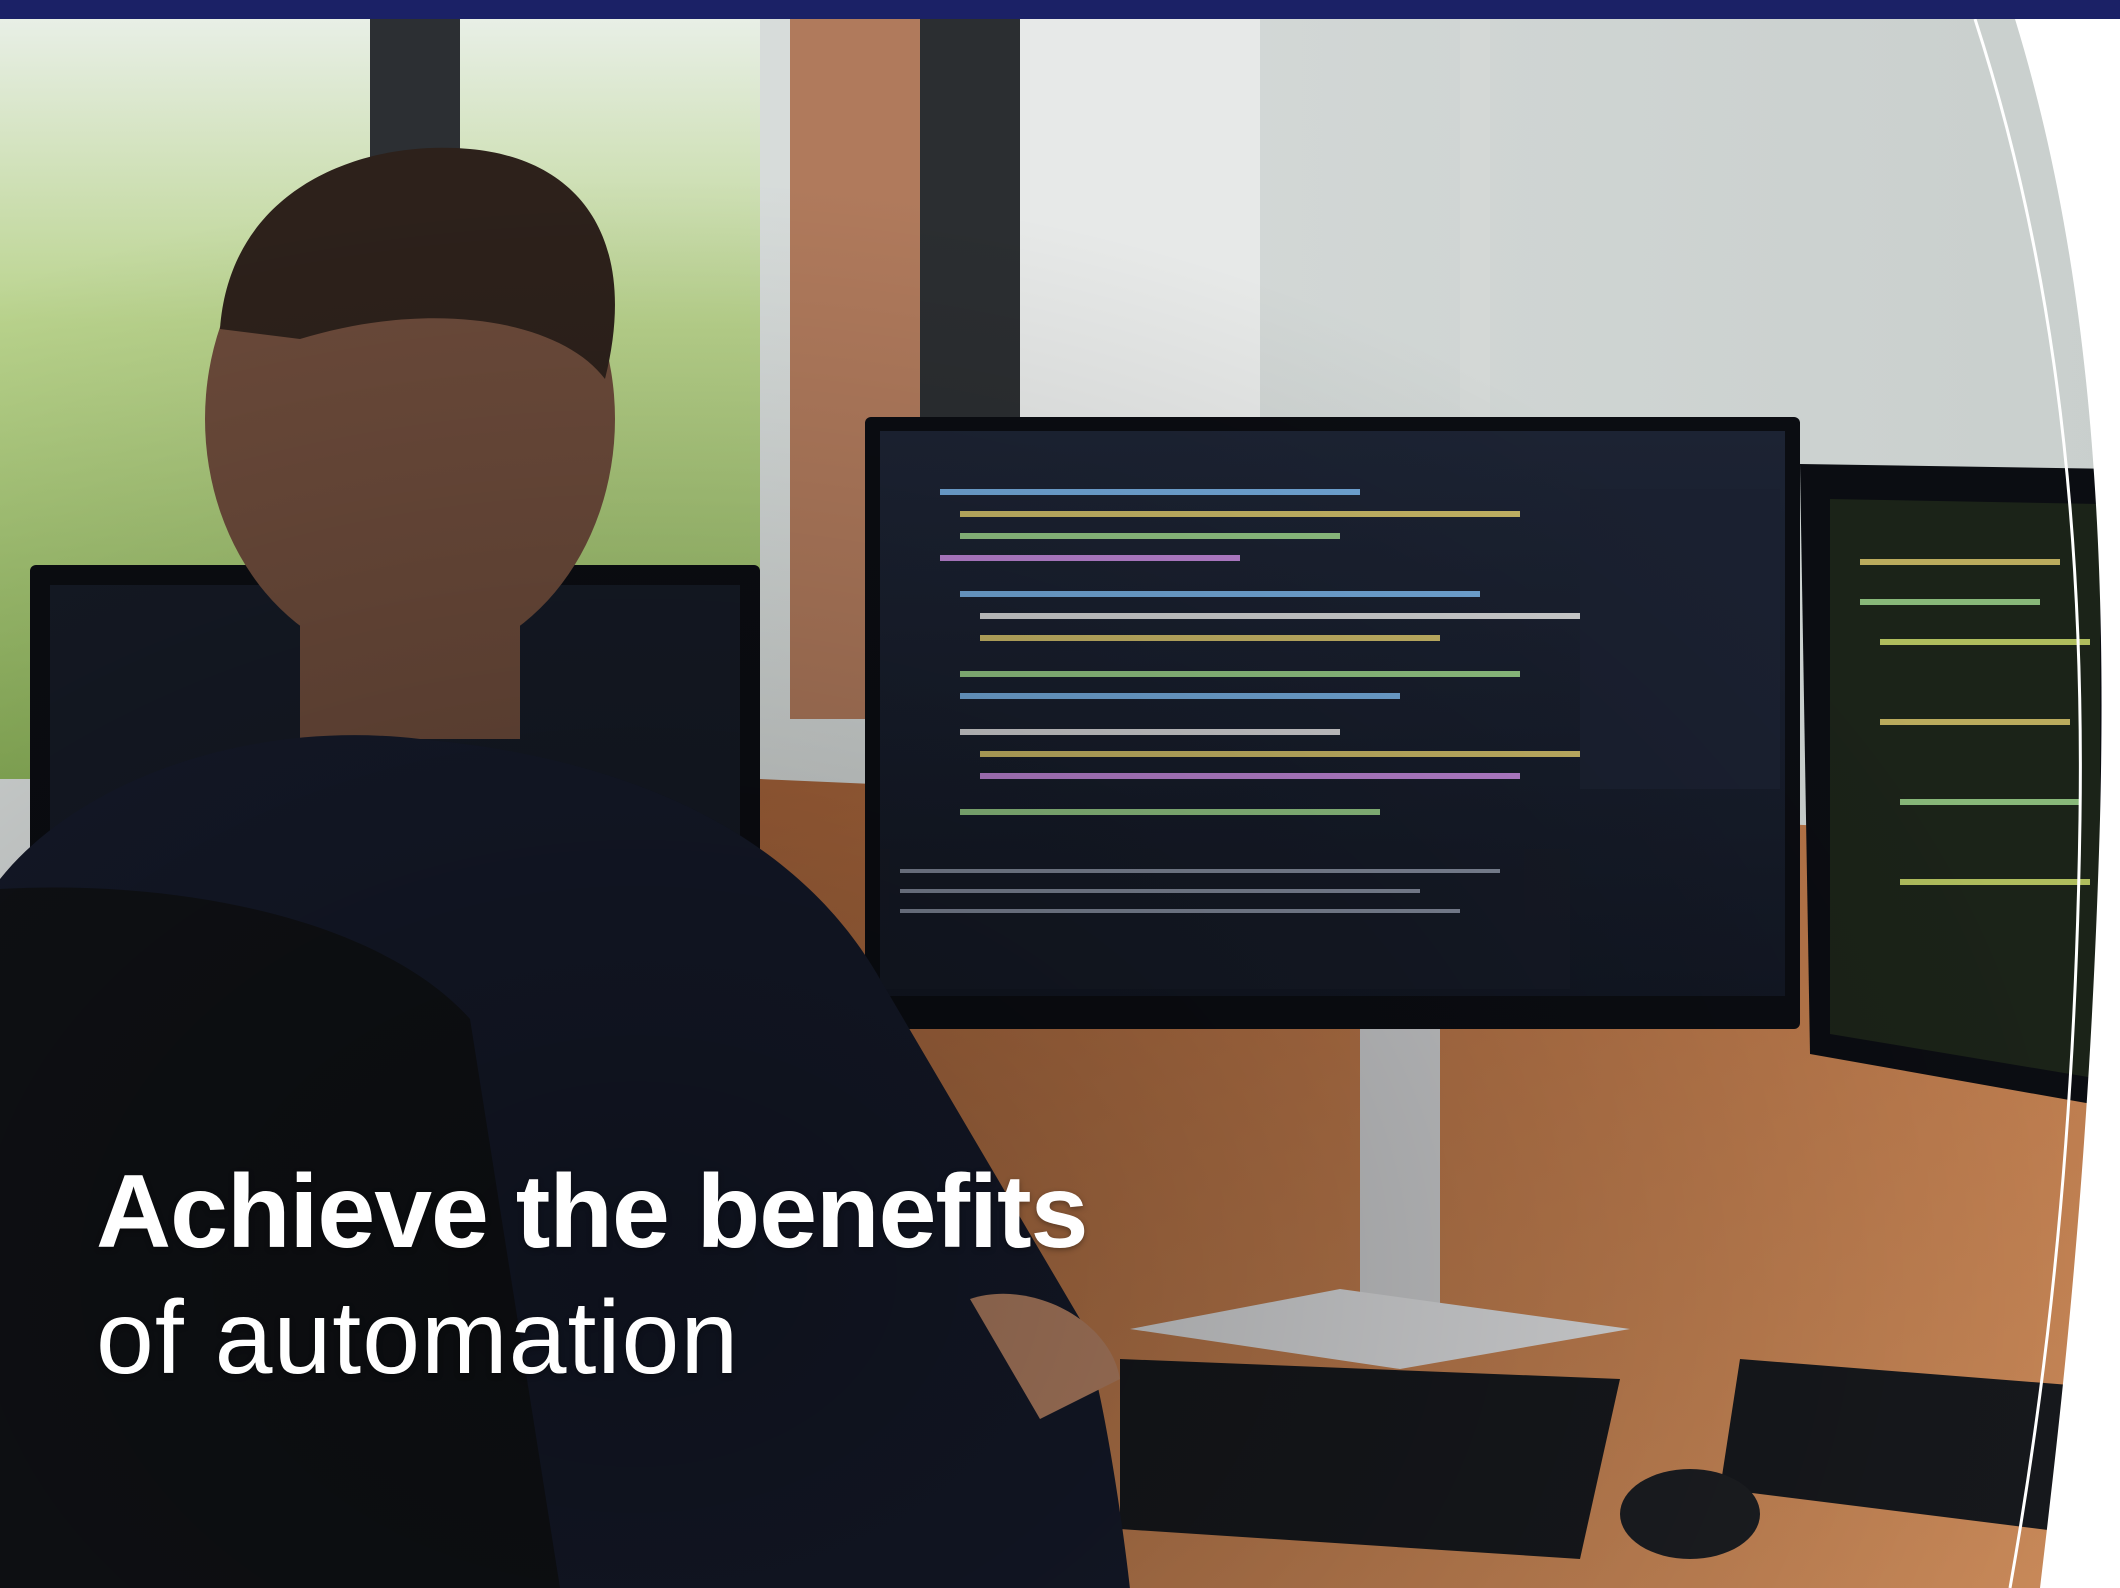 The height and width of the screenshot is (1588, 2120). Describe the element at coordinates (1060, 9) in the screenshot. I see `top-band` at that location.